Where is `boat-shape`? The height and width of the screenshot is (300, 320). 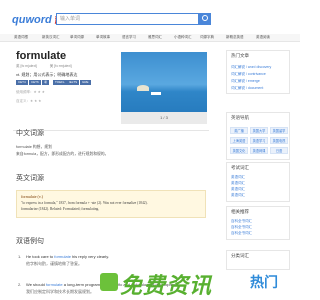
boat-shape is located at coordinates (156, 93).